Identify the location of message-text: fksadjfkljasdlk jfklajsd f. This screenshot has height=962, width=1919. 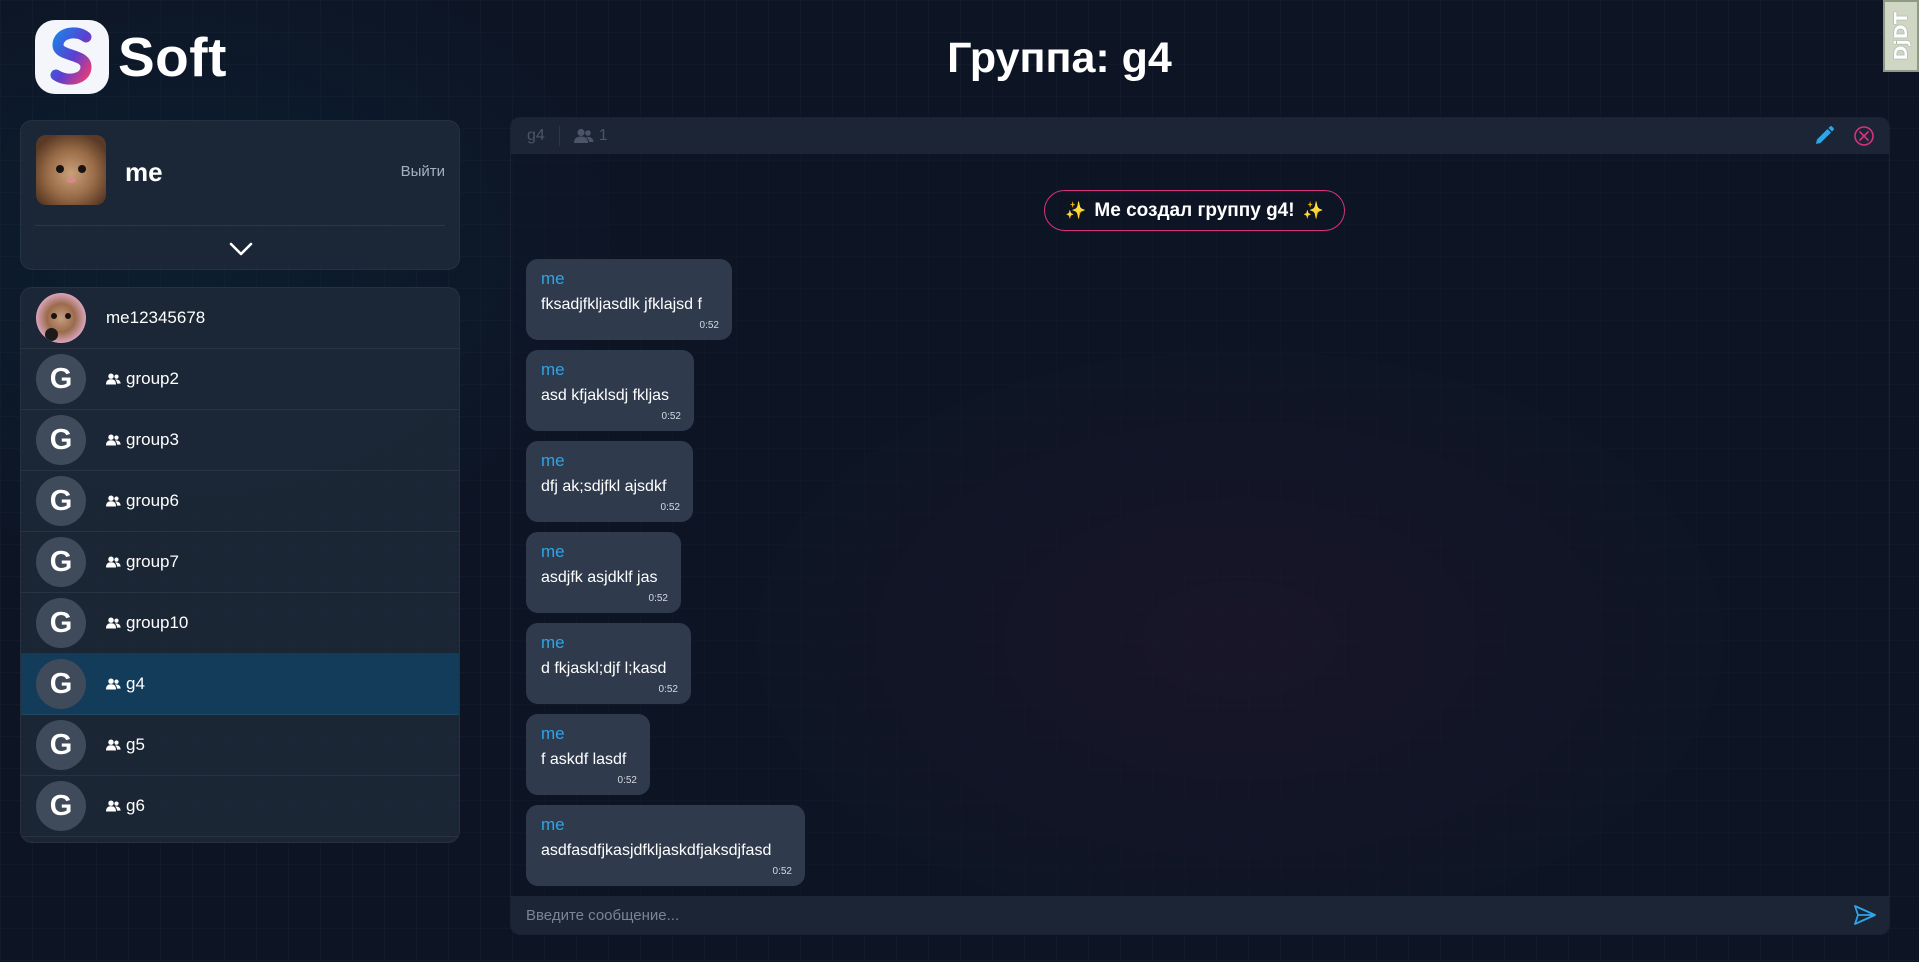
(621, 304).